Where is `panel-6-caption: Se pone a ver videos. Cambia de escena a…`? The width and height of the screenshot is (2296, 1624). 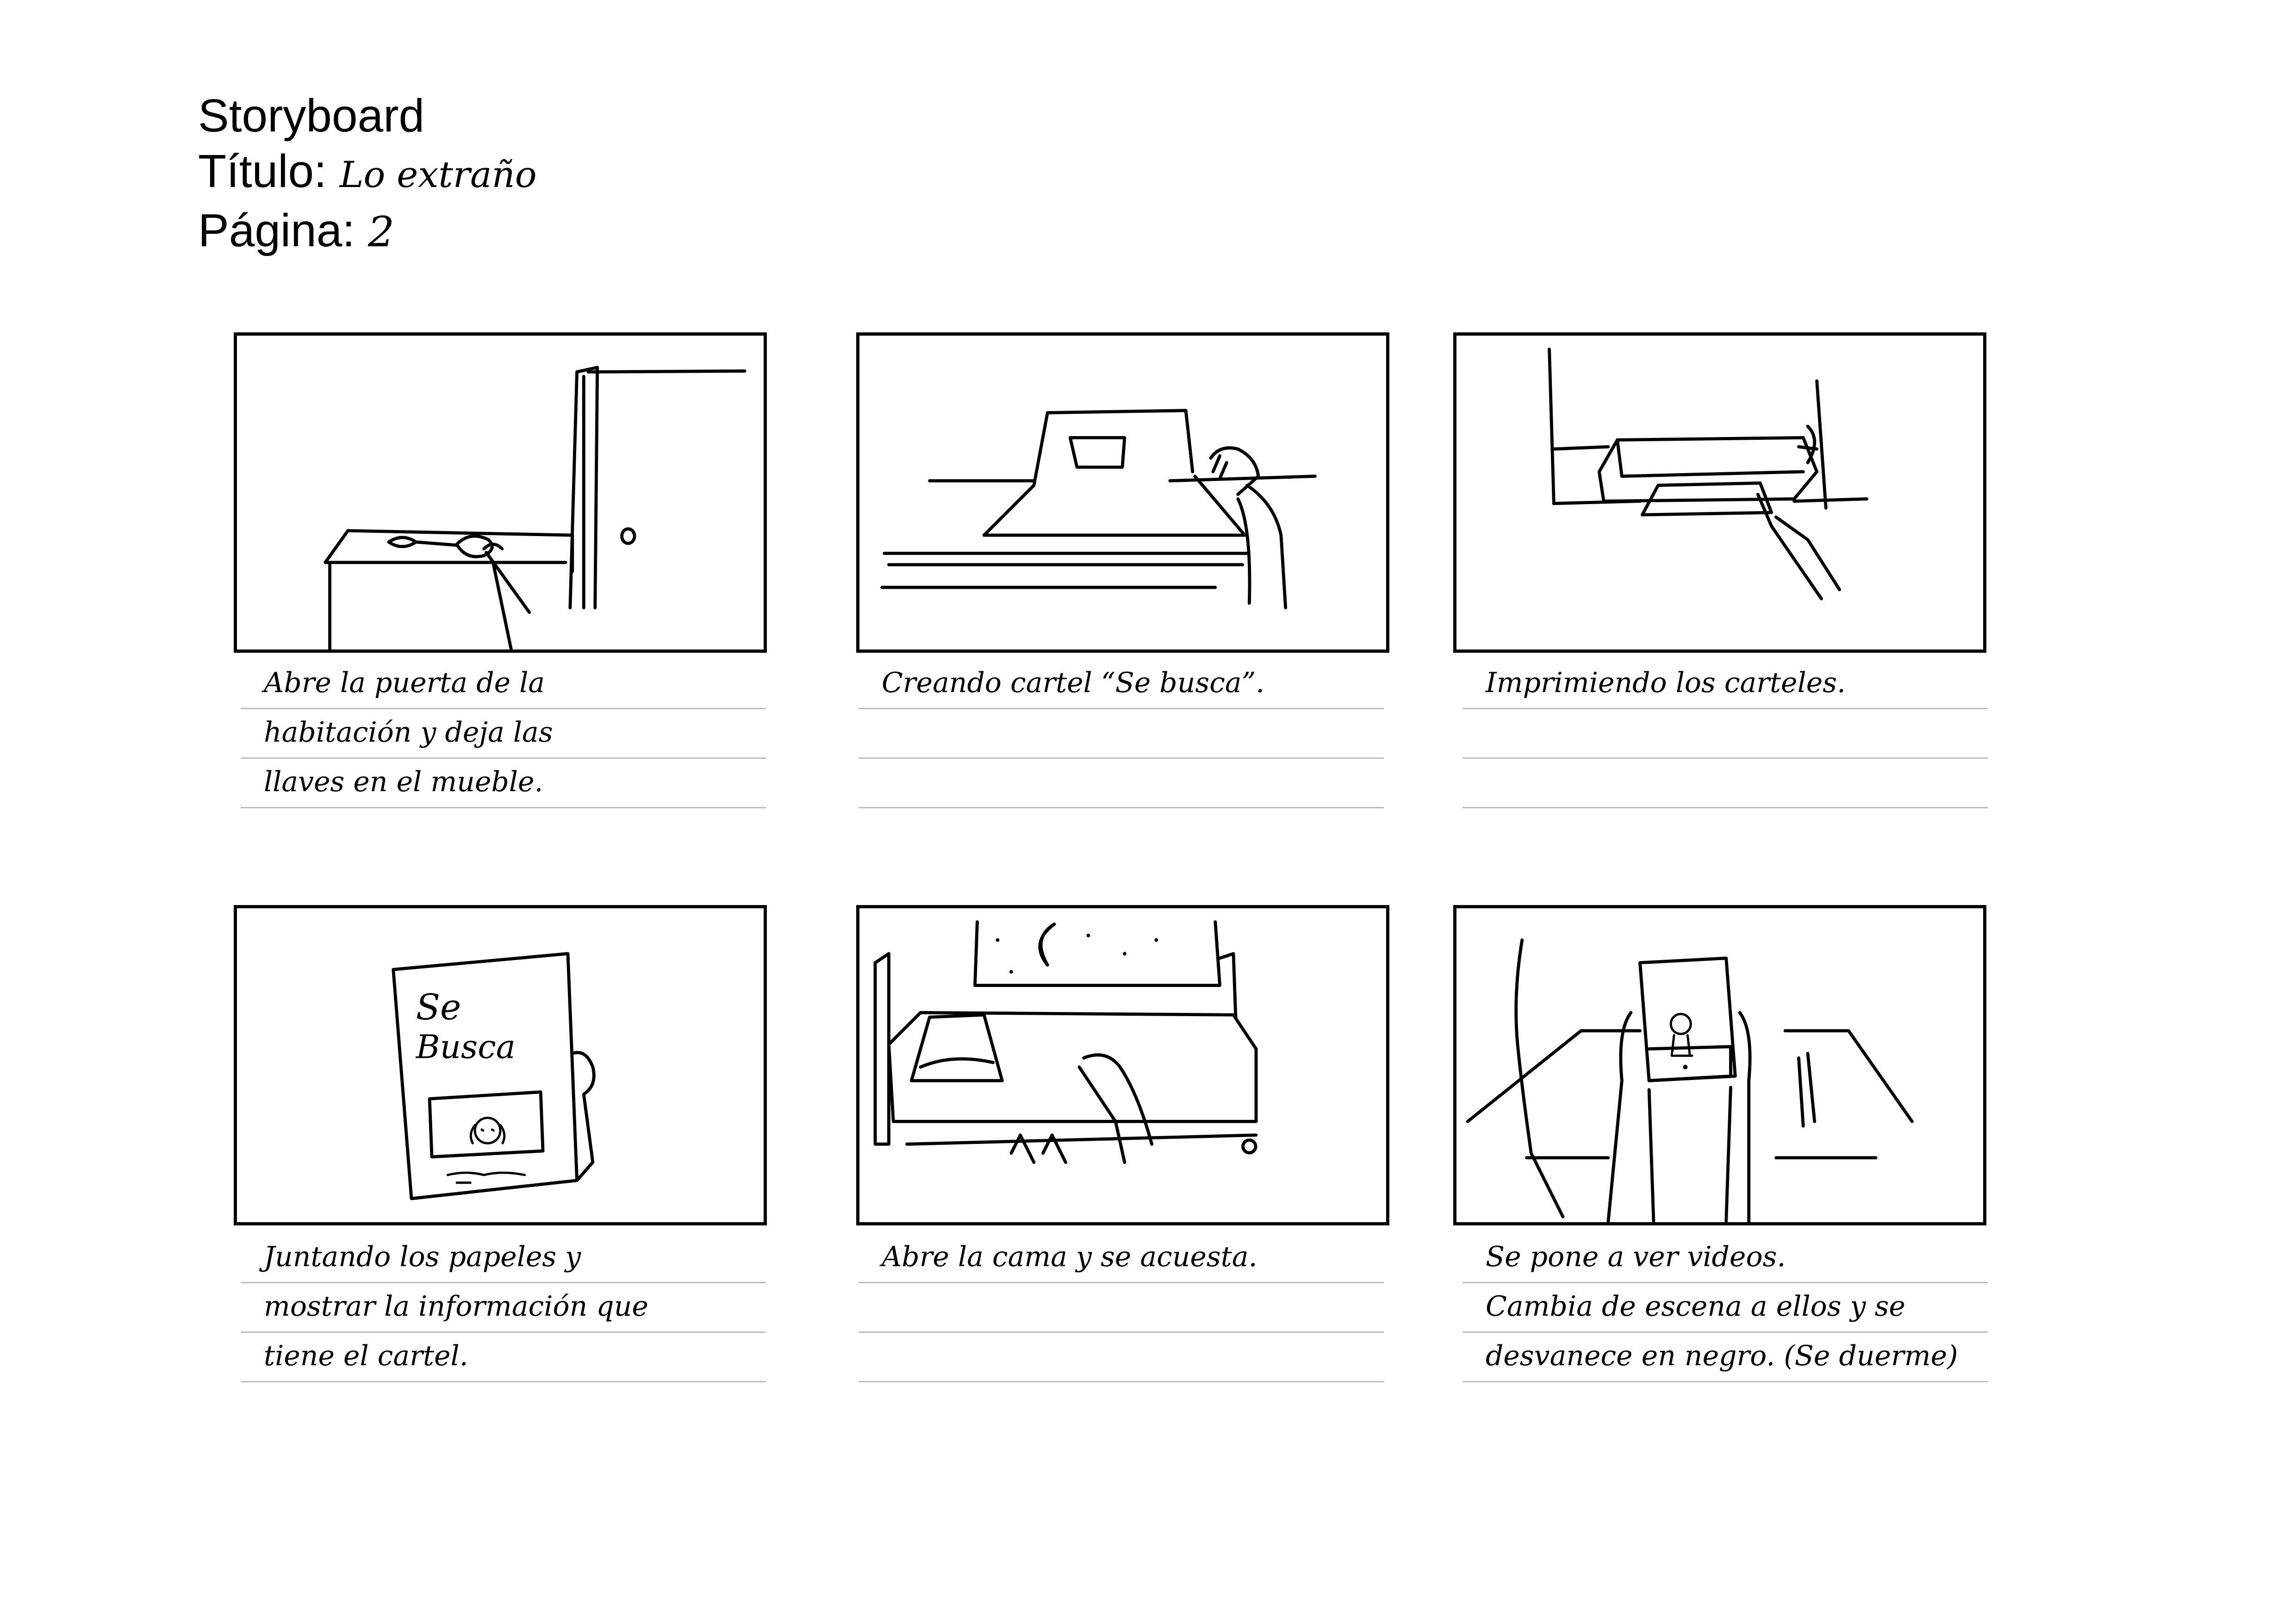 panel-6-caption: Se pone a ver videos. Cambia de escena a… is located at coordinates (1725, 1308).